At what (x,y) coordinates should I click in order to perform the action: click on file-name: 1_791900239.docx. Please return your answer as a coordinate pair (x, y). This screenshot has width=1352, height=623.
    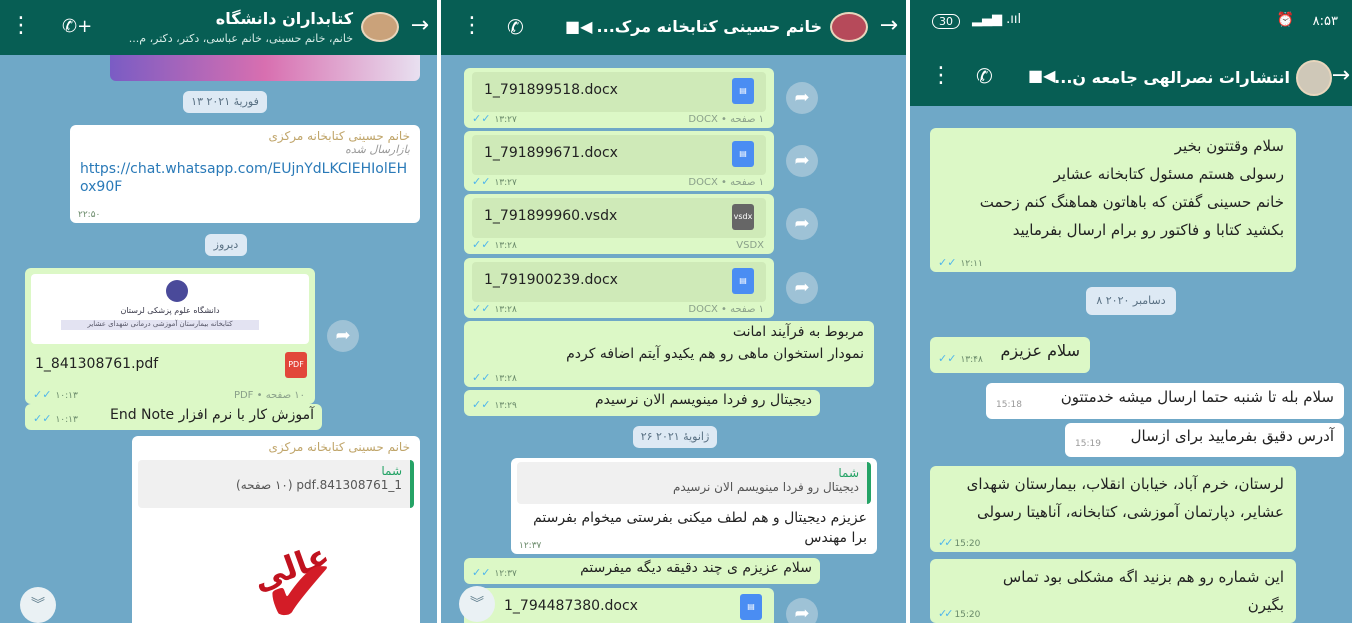
    Looking at the image, I should click on (551, 280).